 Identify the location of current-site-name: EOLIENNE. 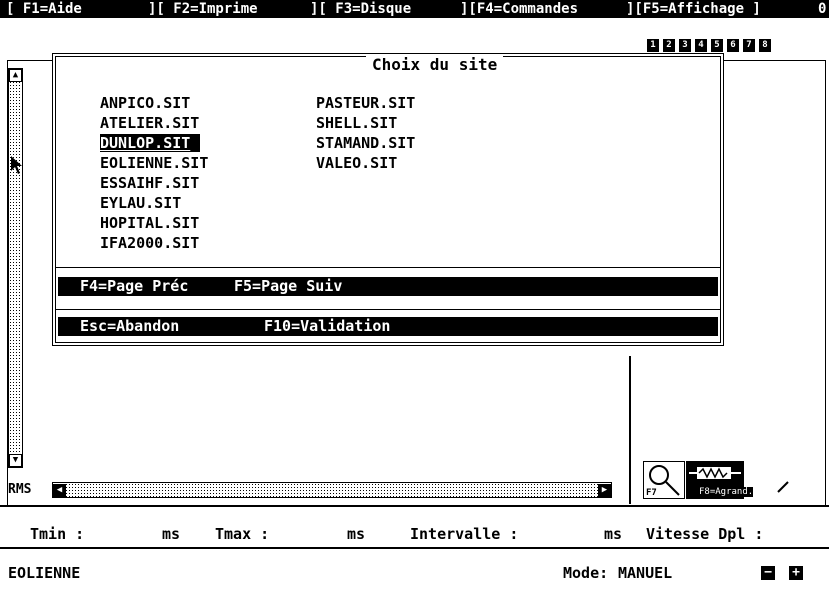
(44, 573).